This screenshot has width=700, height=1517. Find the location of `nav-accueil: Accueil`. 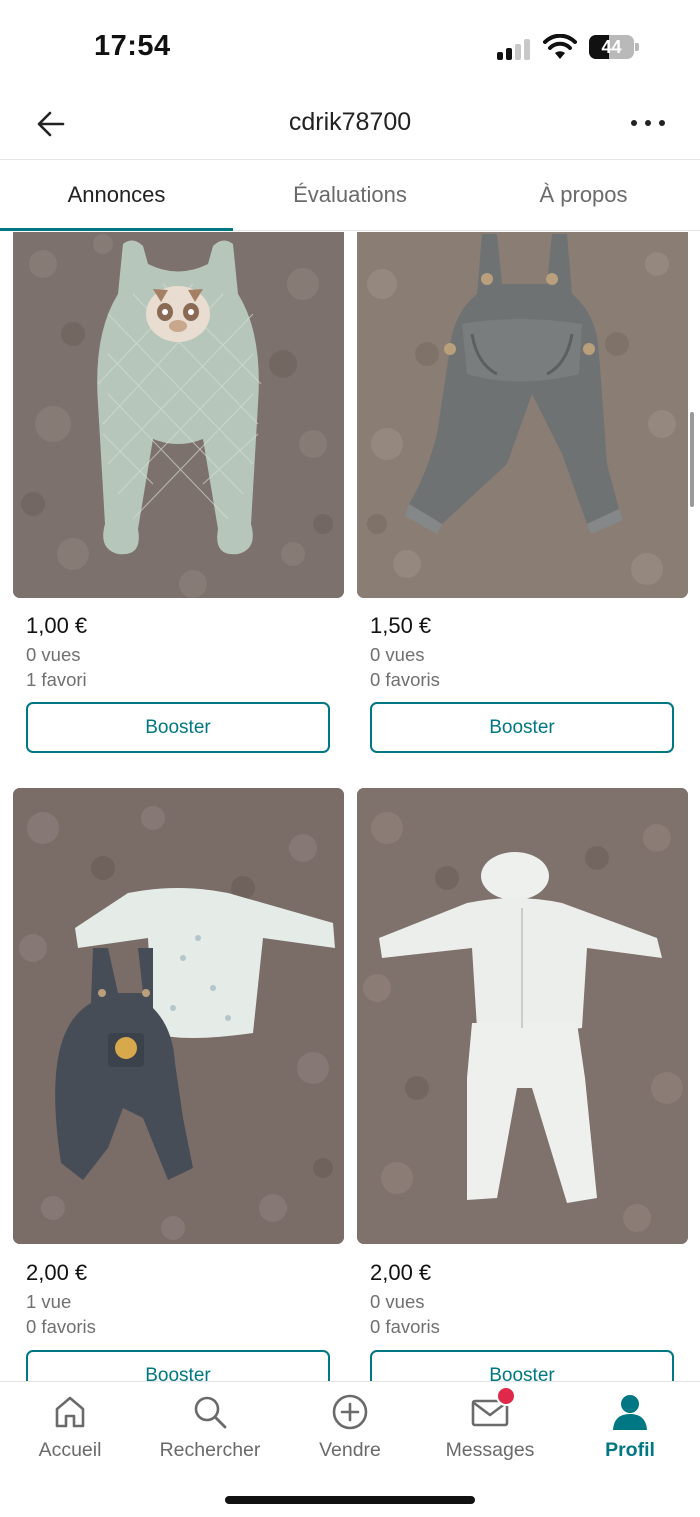

nav-accueil: Accueil is located at coordinates (70, 1427).